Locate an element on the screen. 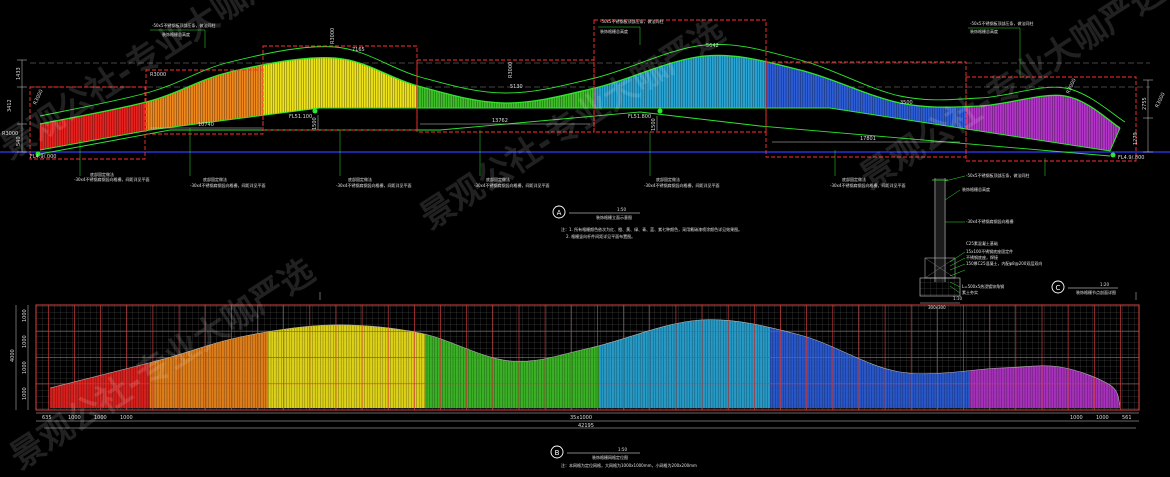 The image size is (1170, 477). arc-dimension: 3500 is located at coordinates (906, 103).